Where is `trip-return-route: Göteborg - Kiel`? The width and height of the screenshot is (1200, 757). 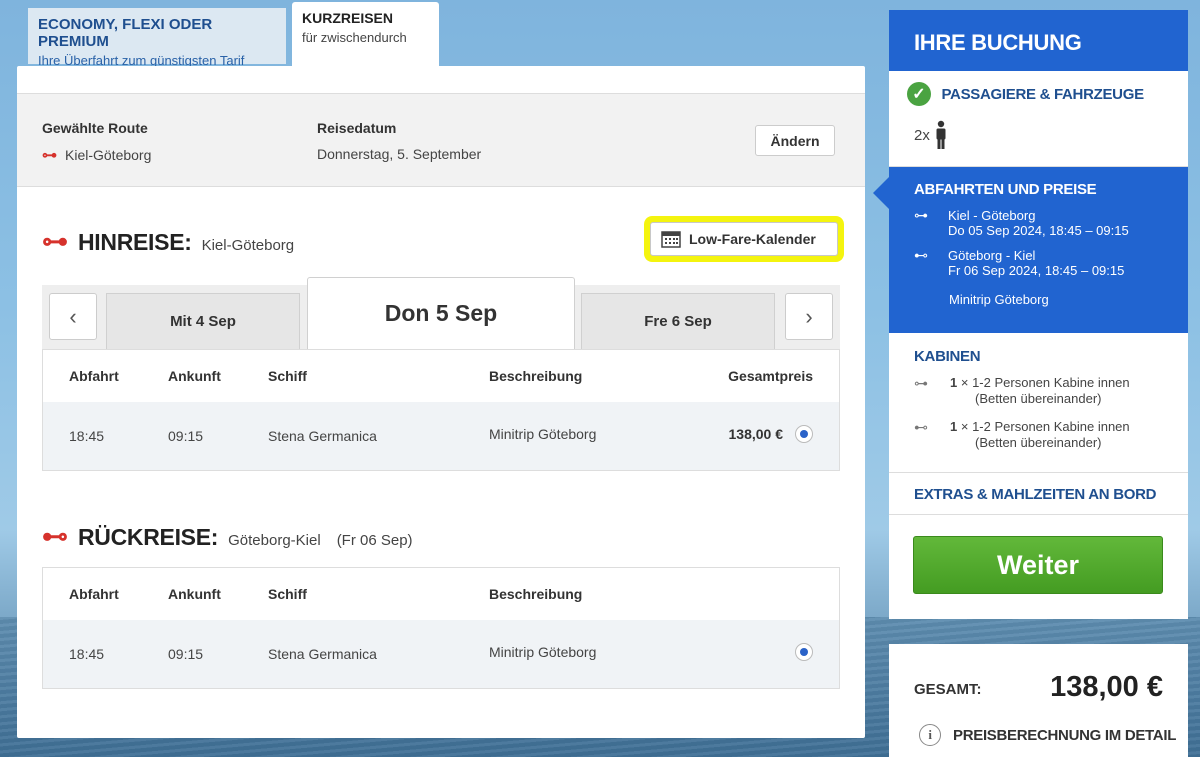
trip-return-route: Göteborg - Kiel is located at coordinates (992, 255).